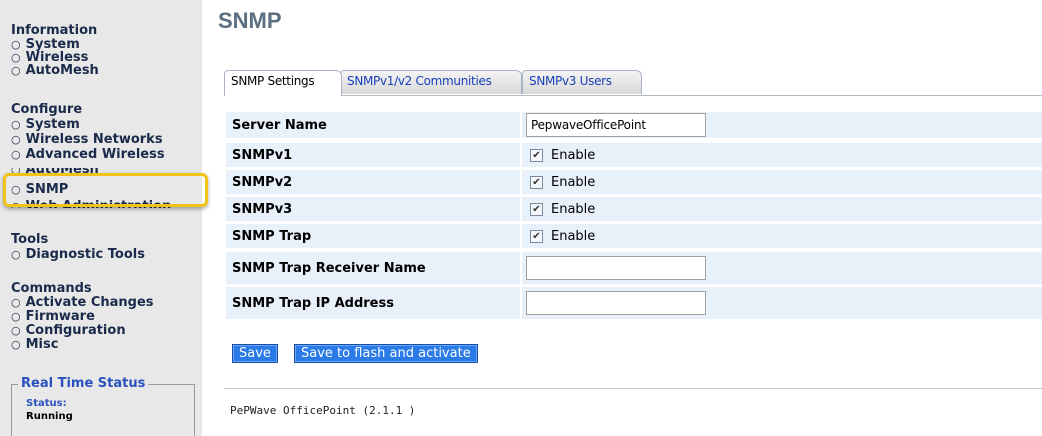  What do you see at coordinates (573, 236) in the screenshot?
I see `snmp-trap-enable-label: Enable` at bounding box center [573, 236].